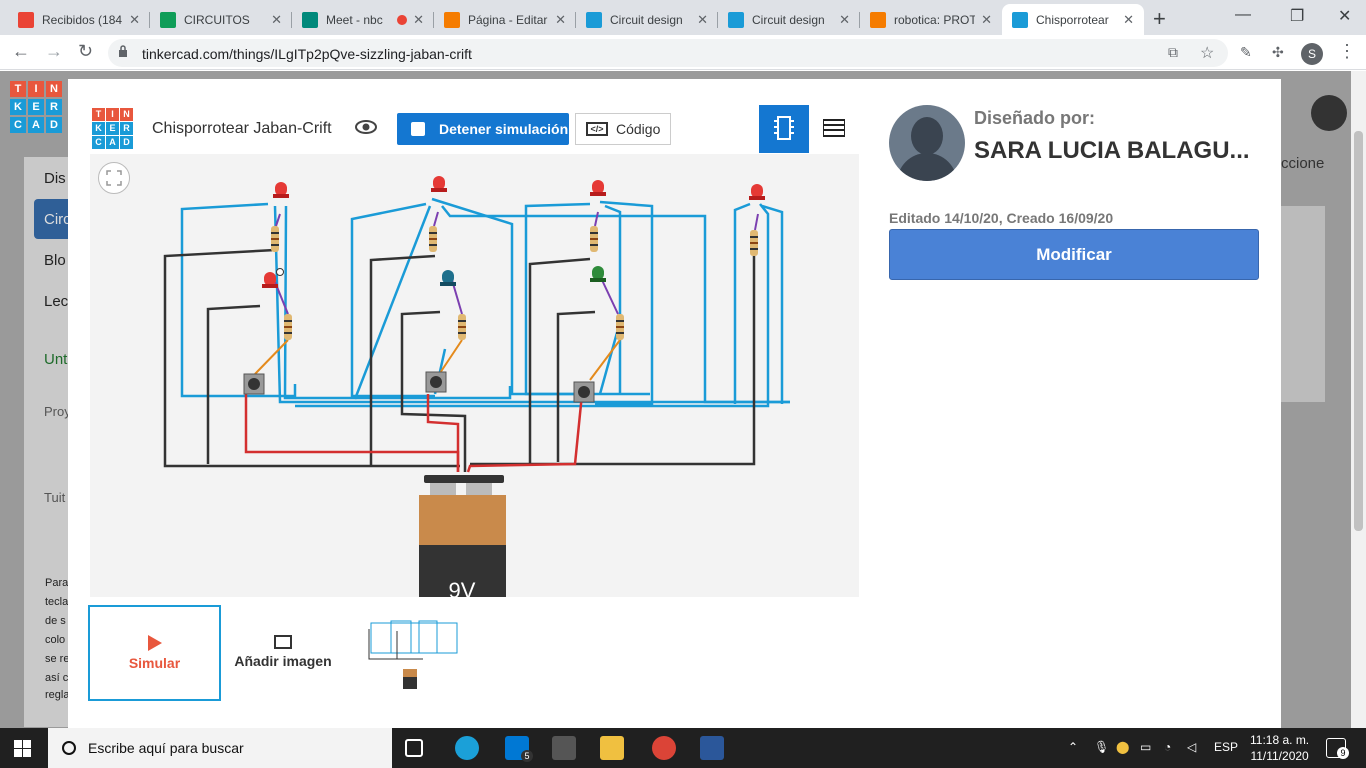 This screenshot has height=768, width=1366. Describe the element at coordinates (283, 652) in the screenshot. I see `add-image-button: Añadir imagen` at that location.